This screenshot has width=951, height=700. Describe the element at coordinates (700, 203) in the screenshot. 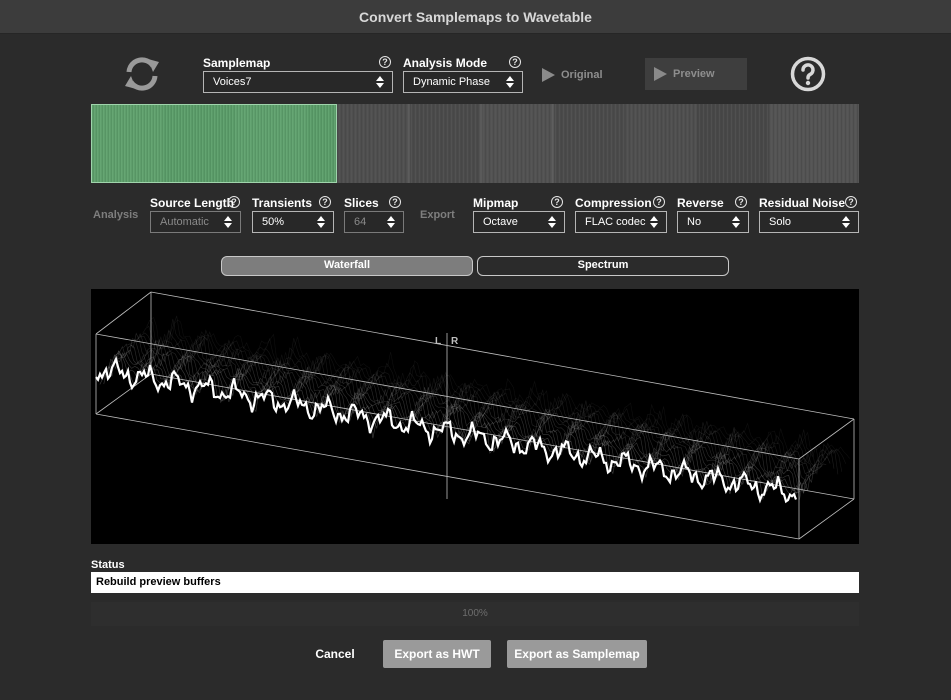

I see `reverse-label: Reverse` at that location.